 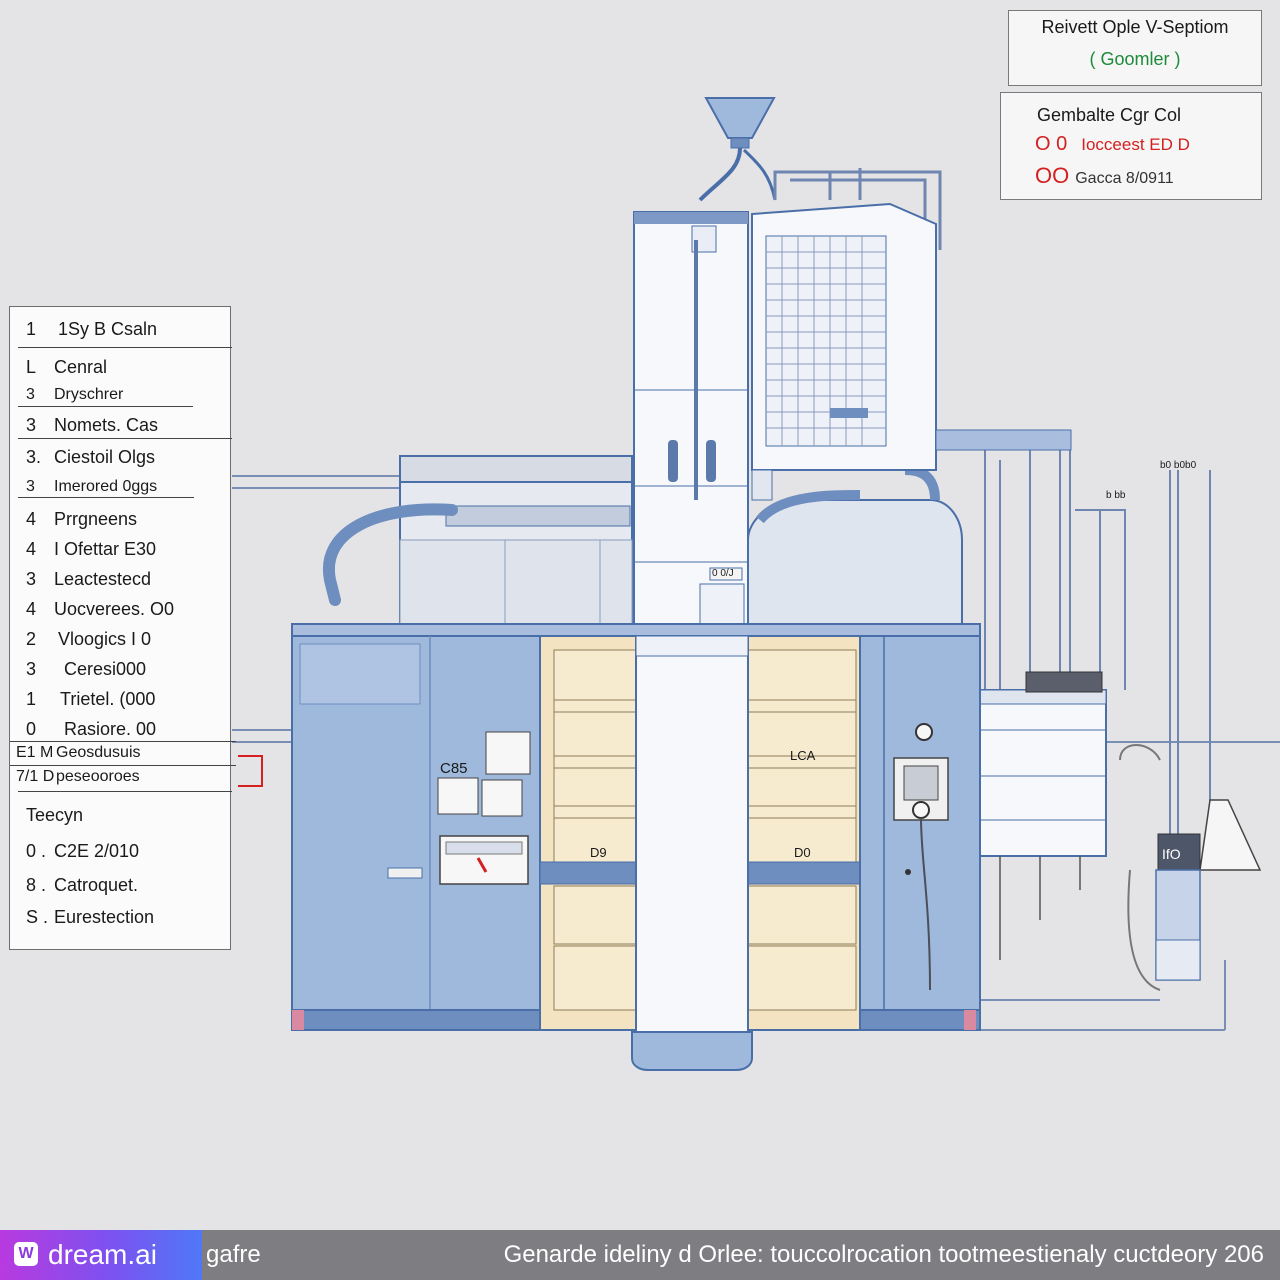 I want to click on top-right-rail, so click(x=1003, y=440).